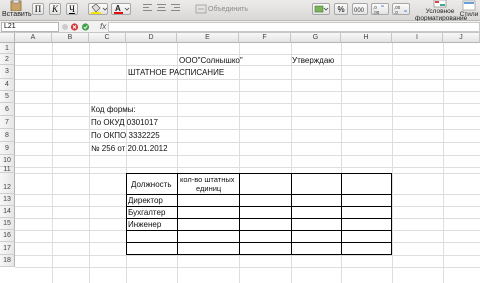 This screenshot has width=480, height=283. What do you see at coordinates (7, 200) in the screenshot?
I see `row-header-13: 13` at bounding box center [7, 200].